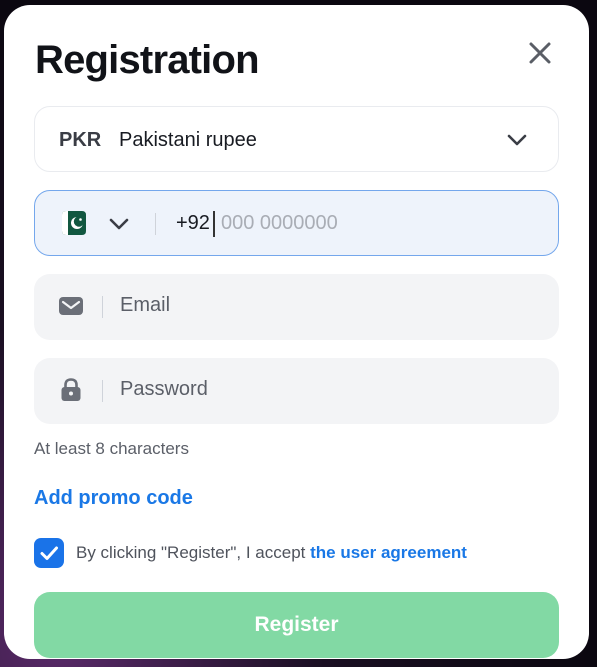  What do you see at coordinates (296, 391) in the screenshot?
I see `password-field: Password` at bounding box center [296, 391].